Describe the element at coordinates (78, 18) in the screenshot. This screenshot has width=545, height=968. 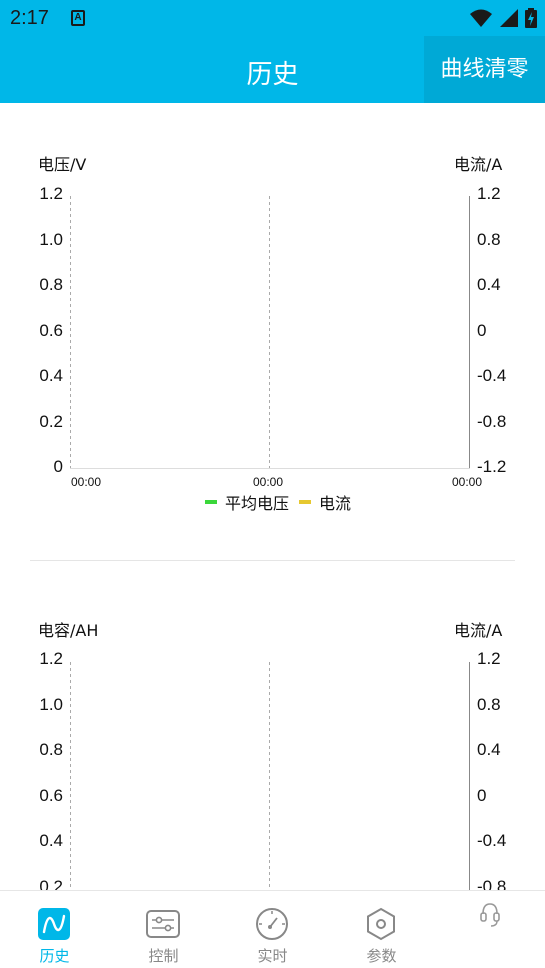
I see `notification-icon: A` at that location.